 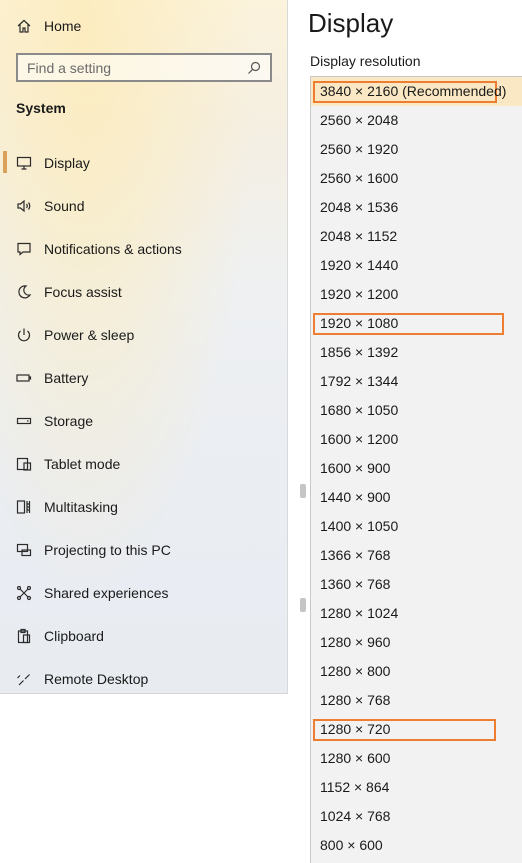 I want to click on sidebar-item-power-and-sleep: Power & sleep, so click(x=144, y=334).